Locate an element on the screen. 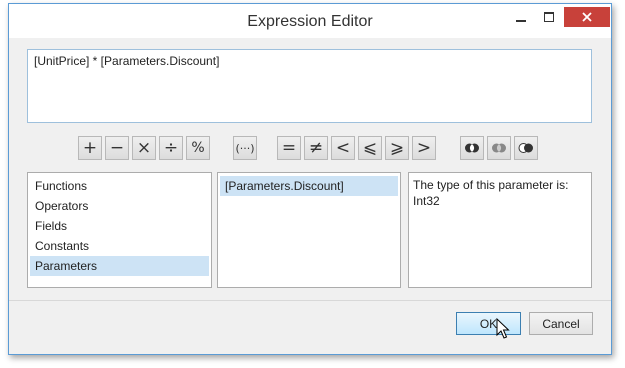 The height and width of the screenshot is (368, 625). logical-or-button is located at coordinates (499, 148).